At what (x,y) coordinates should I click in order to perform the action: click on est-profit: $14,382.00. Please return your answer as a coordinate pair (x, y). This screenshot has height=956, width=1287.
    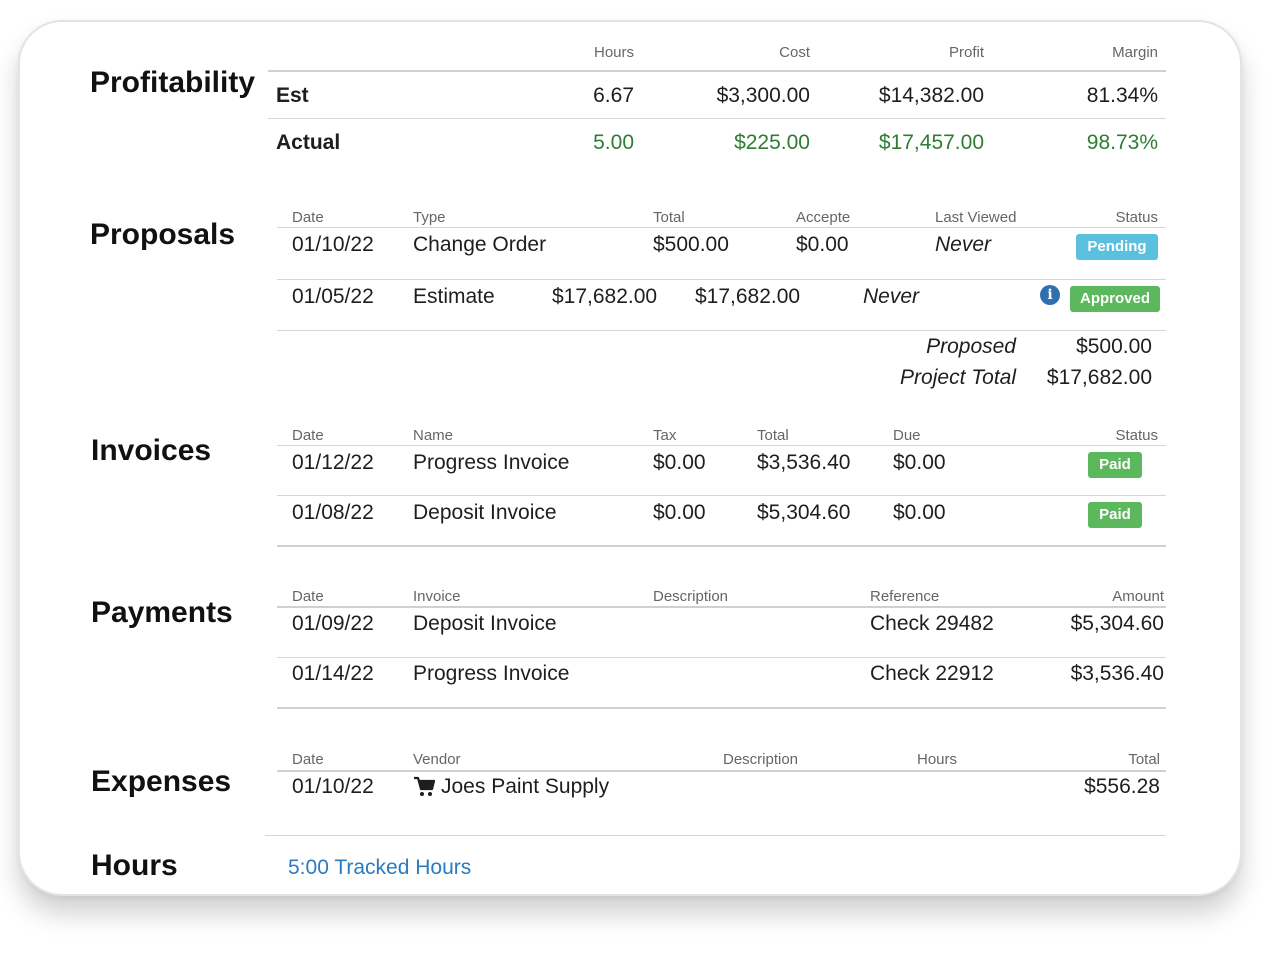
    Looking at the image, I should click on (931, 95).